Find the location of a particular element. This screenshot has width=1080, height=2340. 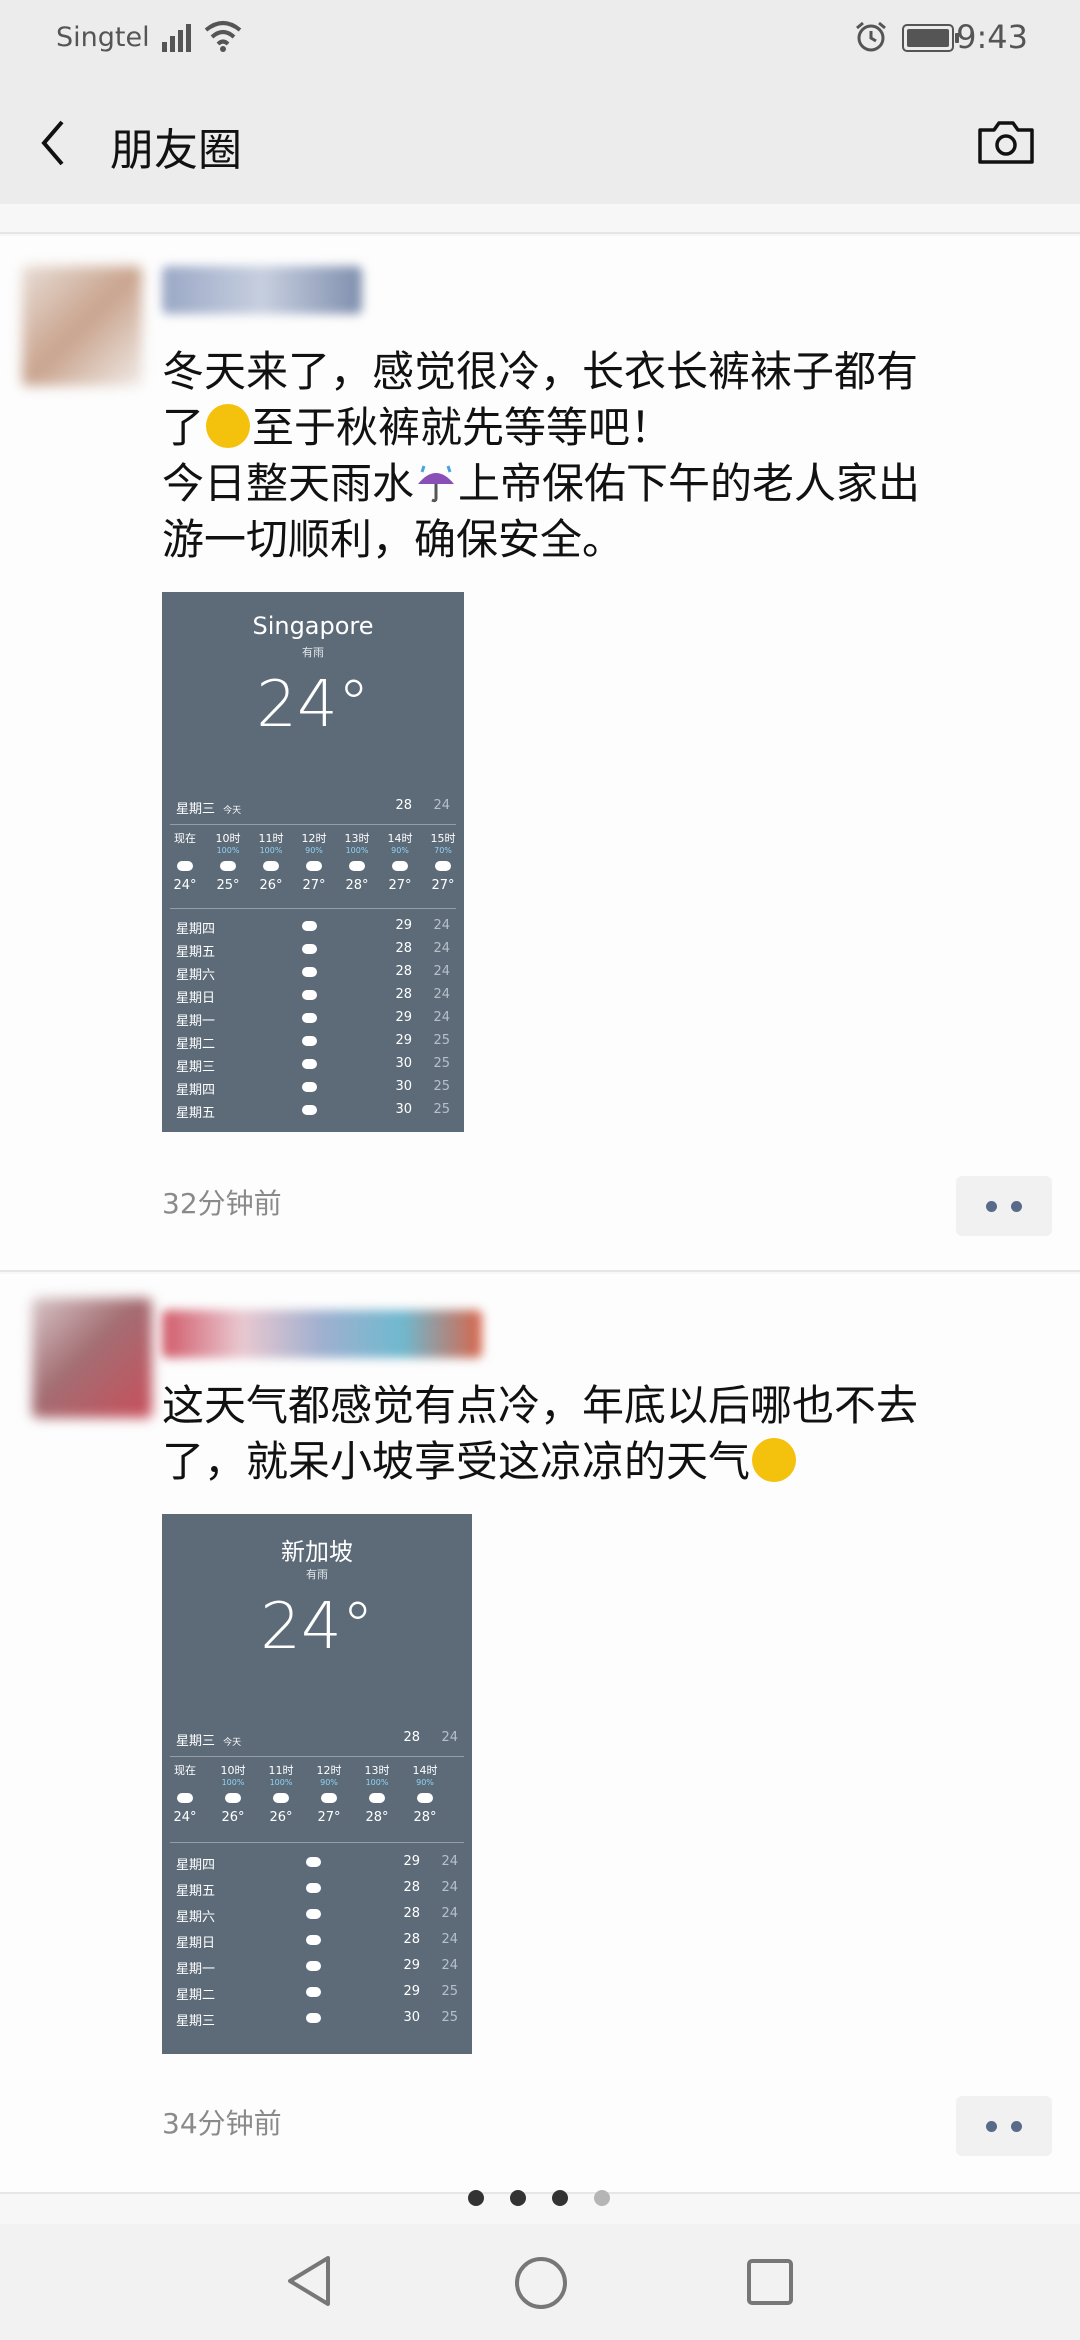

hour-label: 15时 is located at coordinates (443, 838).